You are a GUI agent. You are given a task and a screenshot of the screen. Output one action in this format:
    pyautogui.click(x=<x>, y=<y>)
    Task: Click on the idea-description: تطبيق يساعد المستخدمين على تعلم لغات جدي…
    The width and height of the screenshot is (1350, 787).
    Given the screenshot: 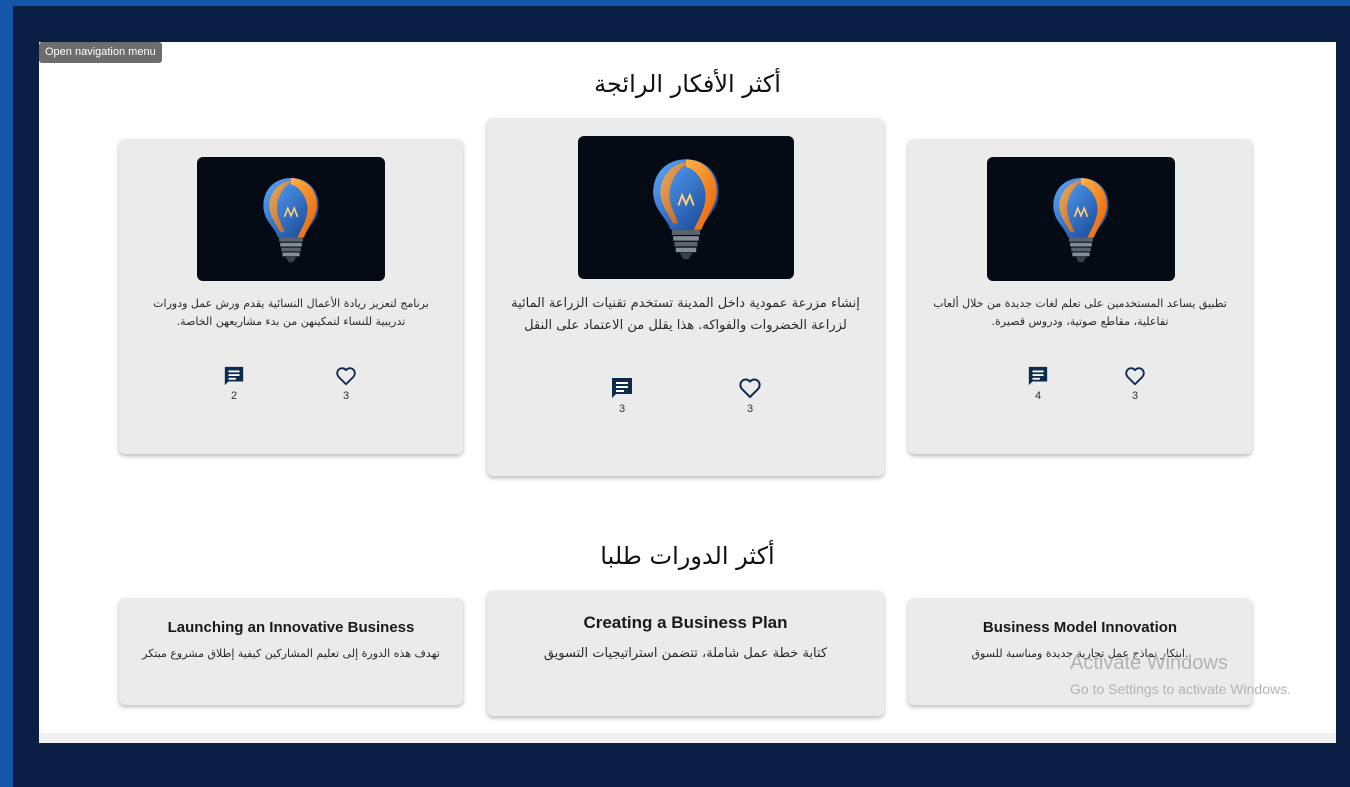 What is the action you would take?
    pyautogui.click(x=1080, y=312)
    